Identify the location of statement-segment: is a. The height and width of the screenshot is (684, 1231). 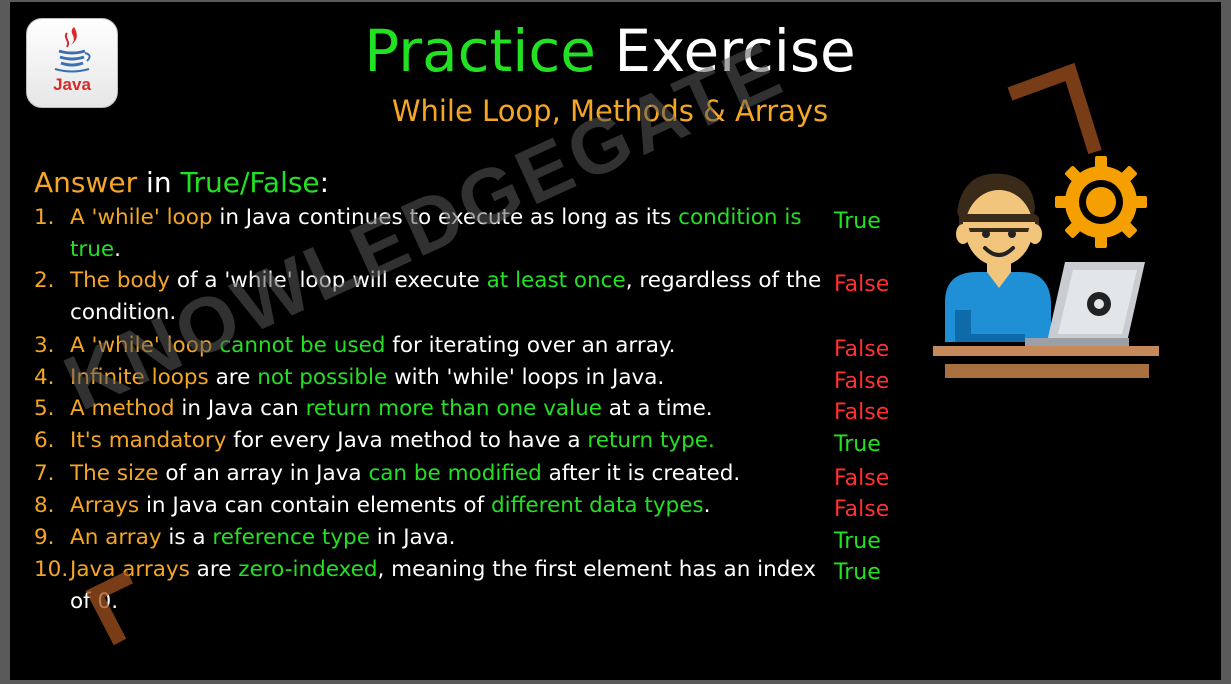
(187, 537).